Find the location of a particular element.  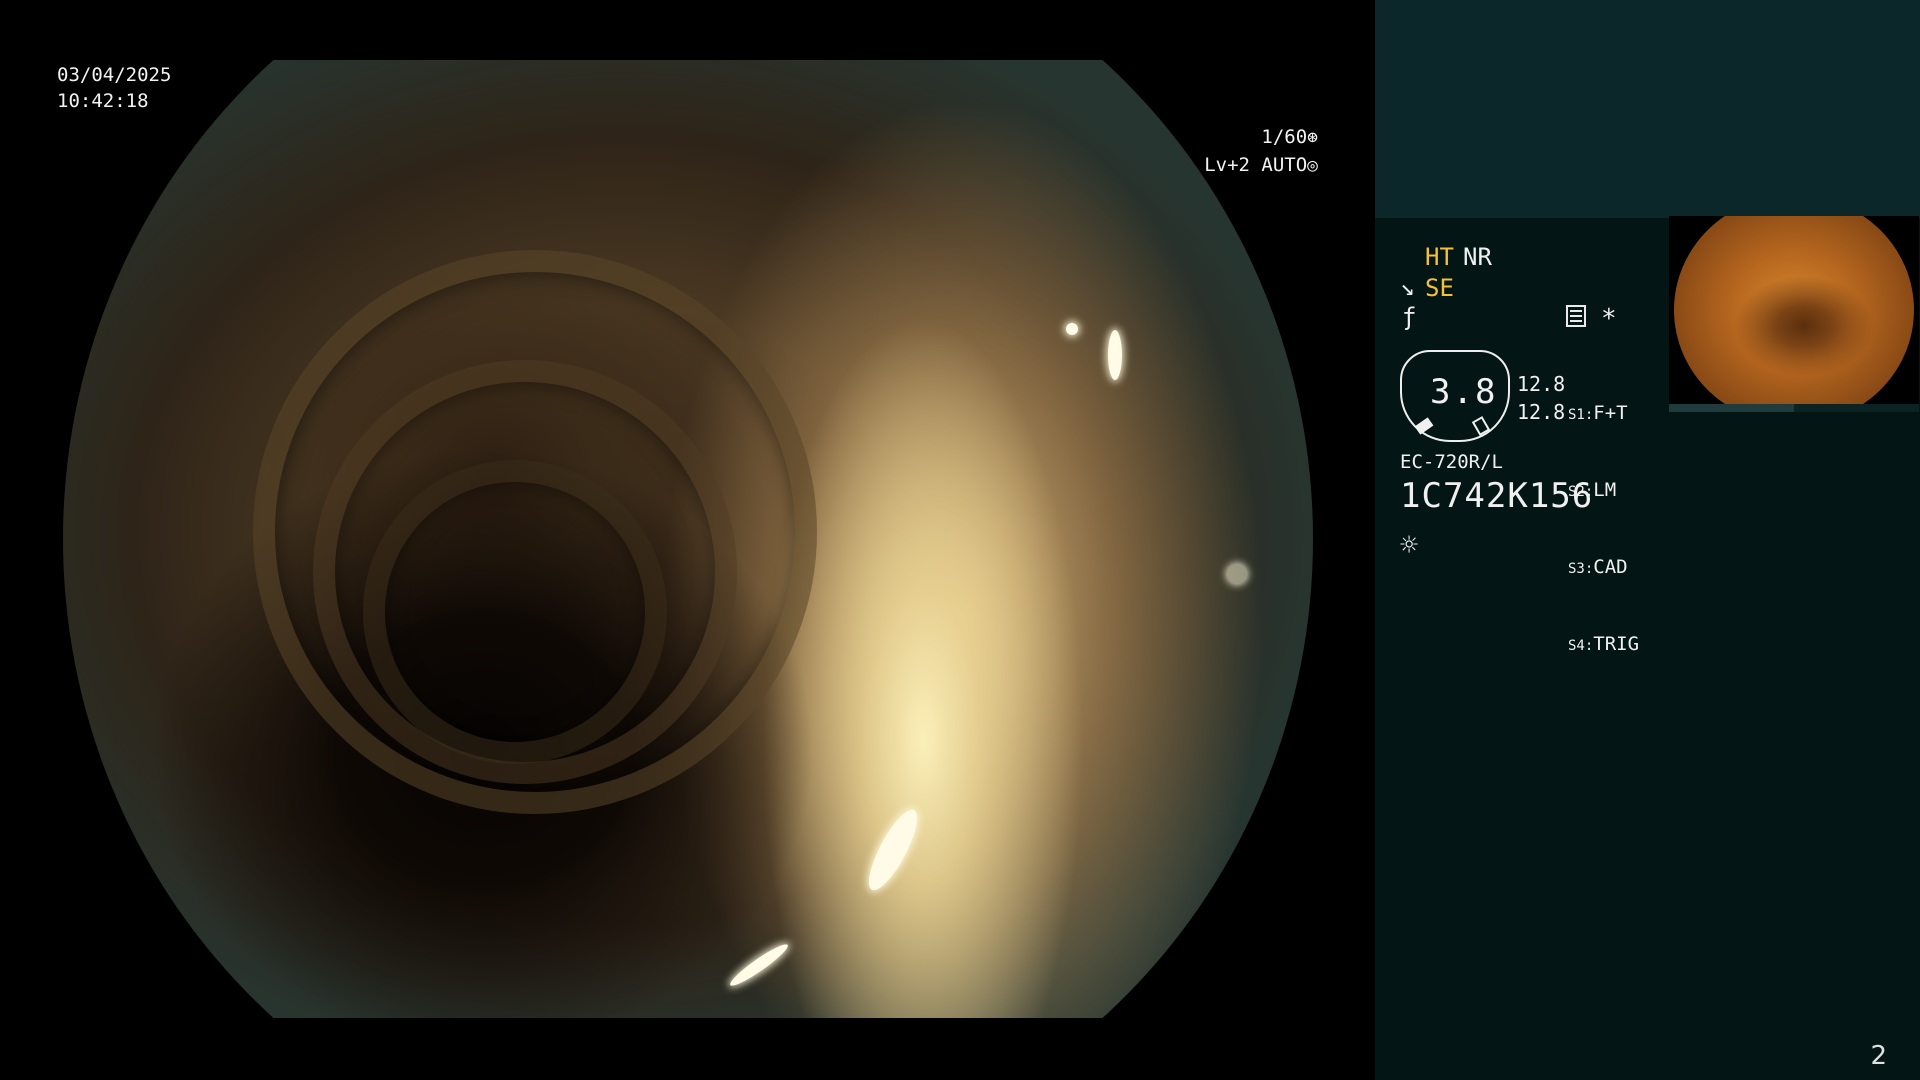

thumbnail-image is located at coordinates (1794, 310).